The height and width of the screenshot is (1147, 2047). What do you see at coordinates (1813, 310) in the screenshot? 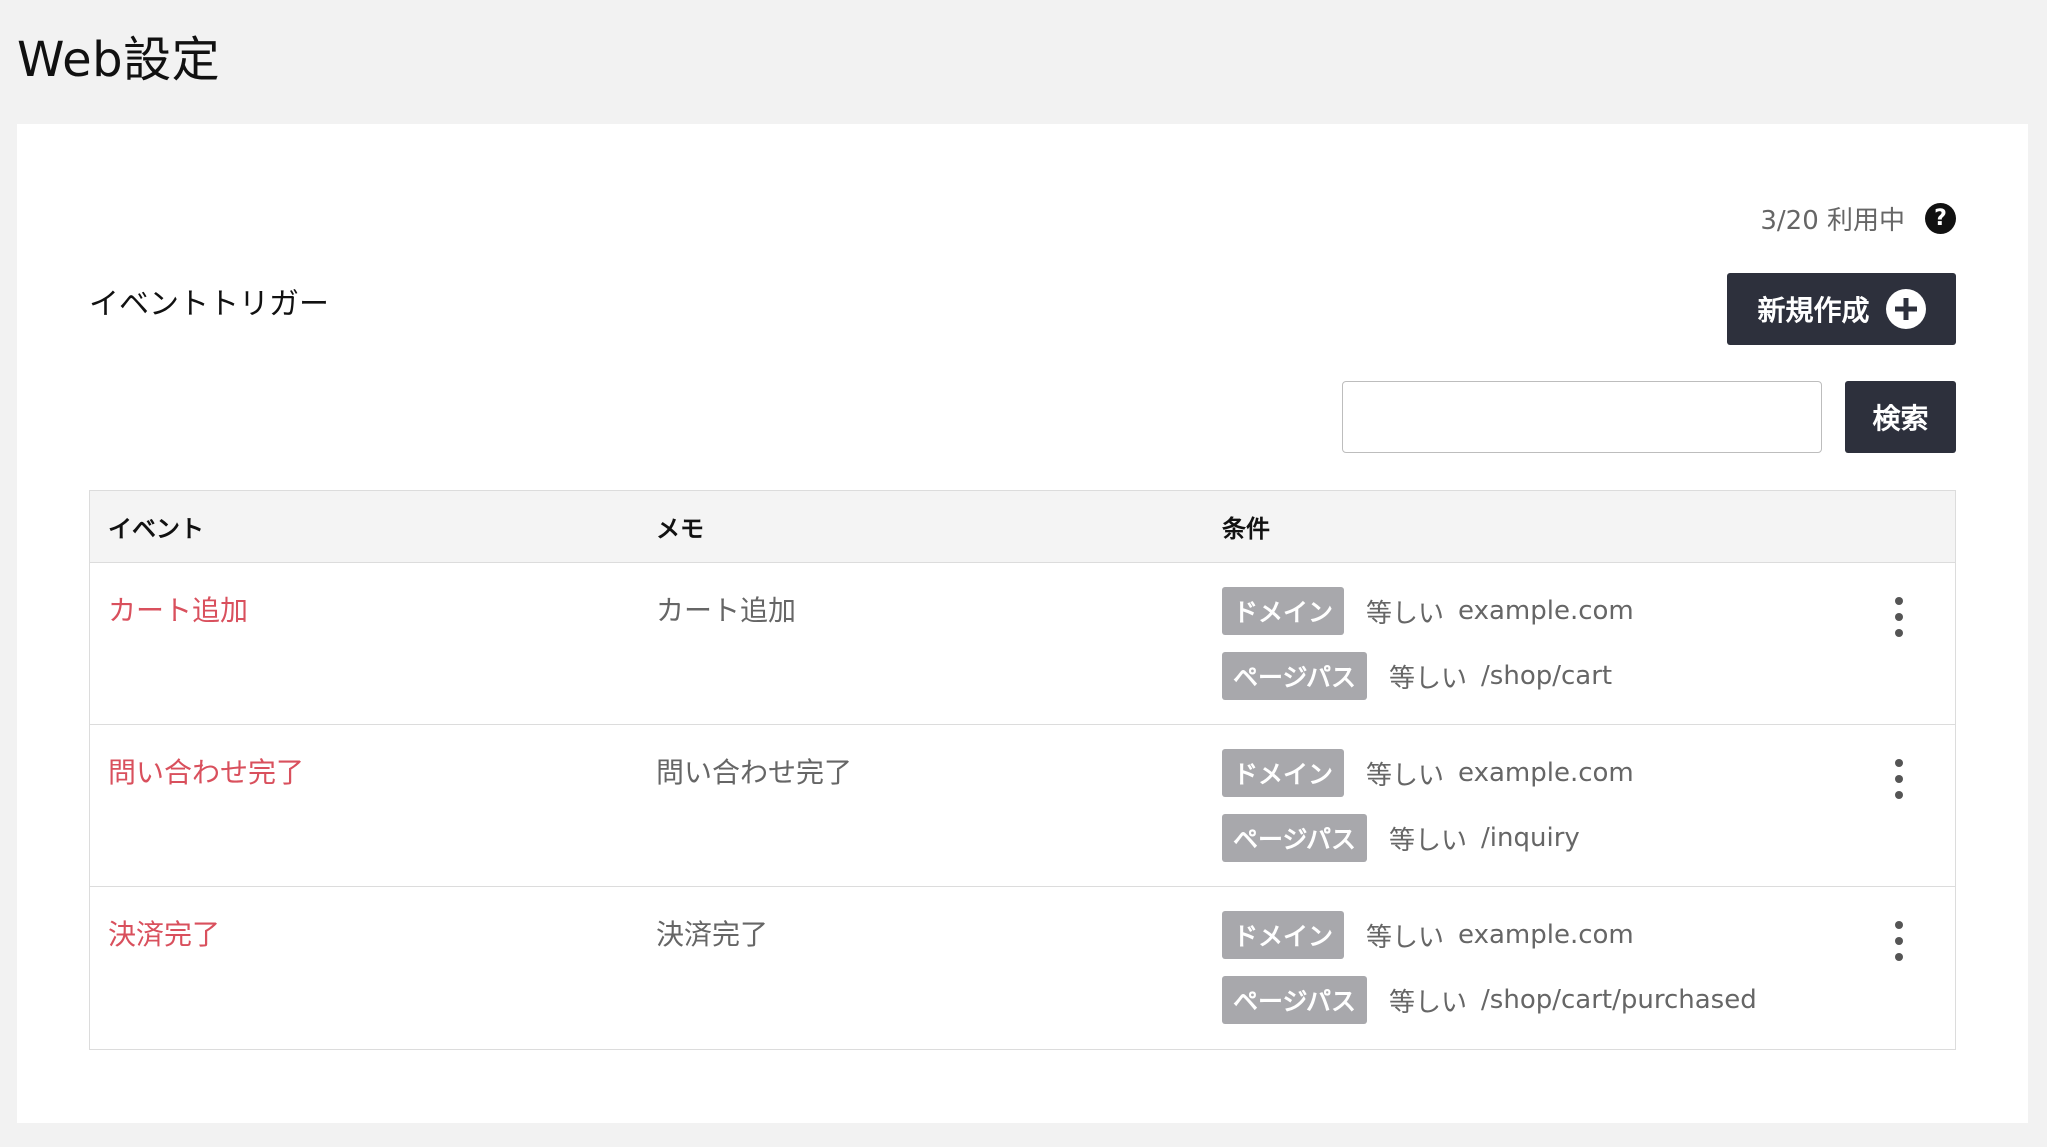
I see `new-create-label: 新規作成` at bounding box center [1813, 310].